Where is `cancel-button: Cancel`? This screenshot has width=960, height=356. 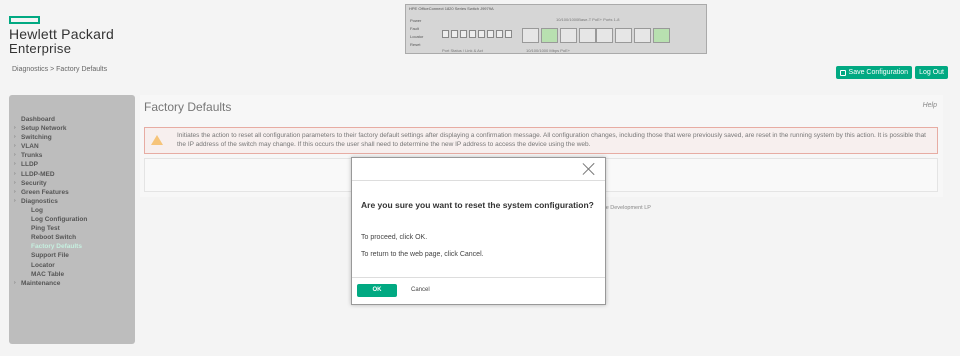
cancel-button: Cancel is located at coordinates (420, 290).